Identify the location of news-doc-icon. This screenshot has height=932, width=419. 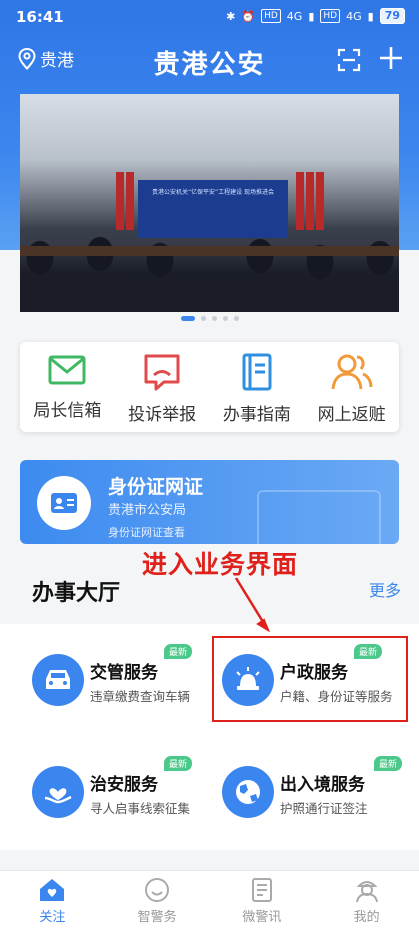
(261, 890).